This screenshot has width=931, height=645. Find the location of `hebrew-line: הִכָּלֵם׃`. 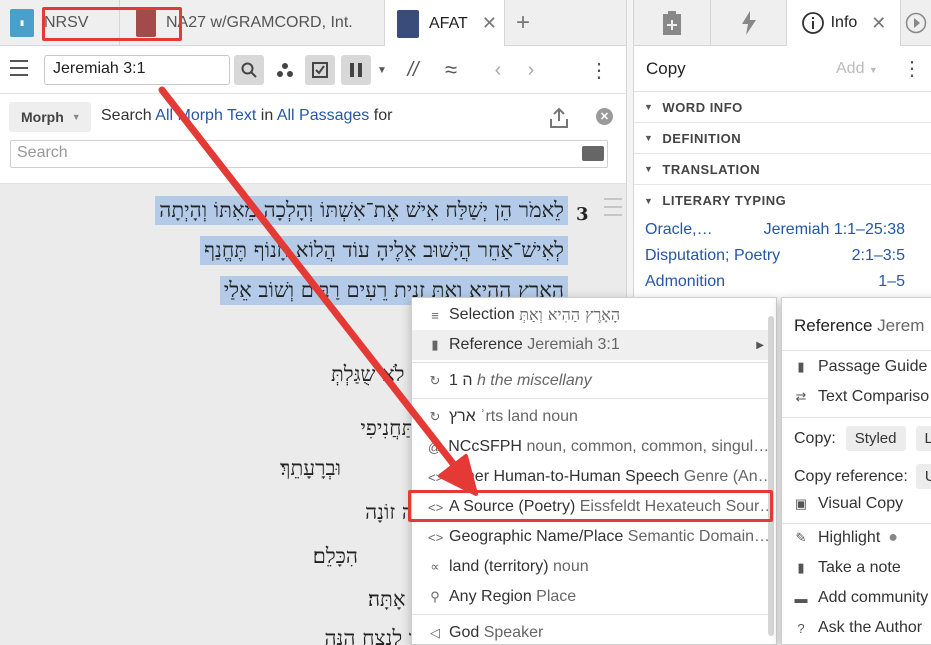

hebrew-line: הִכָּלֵם׃ is located at coordinates (335, 556).